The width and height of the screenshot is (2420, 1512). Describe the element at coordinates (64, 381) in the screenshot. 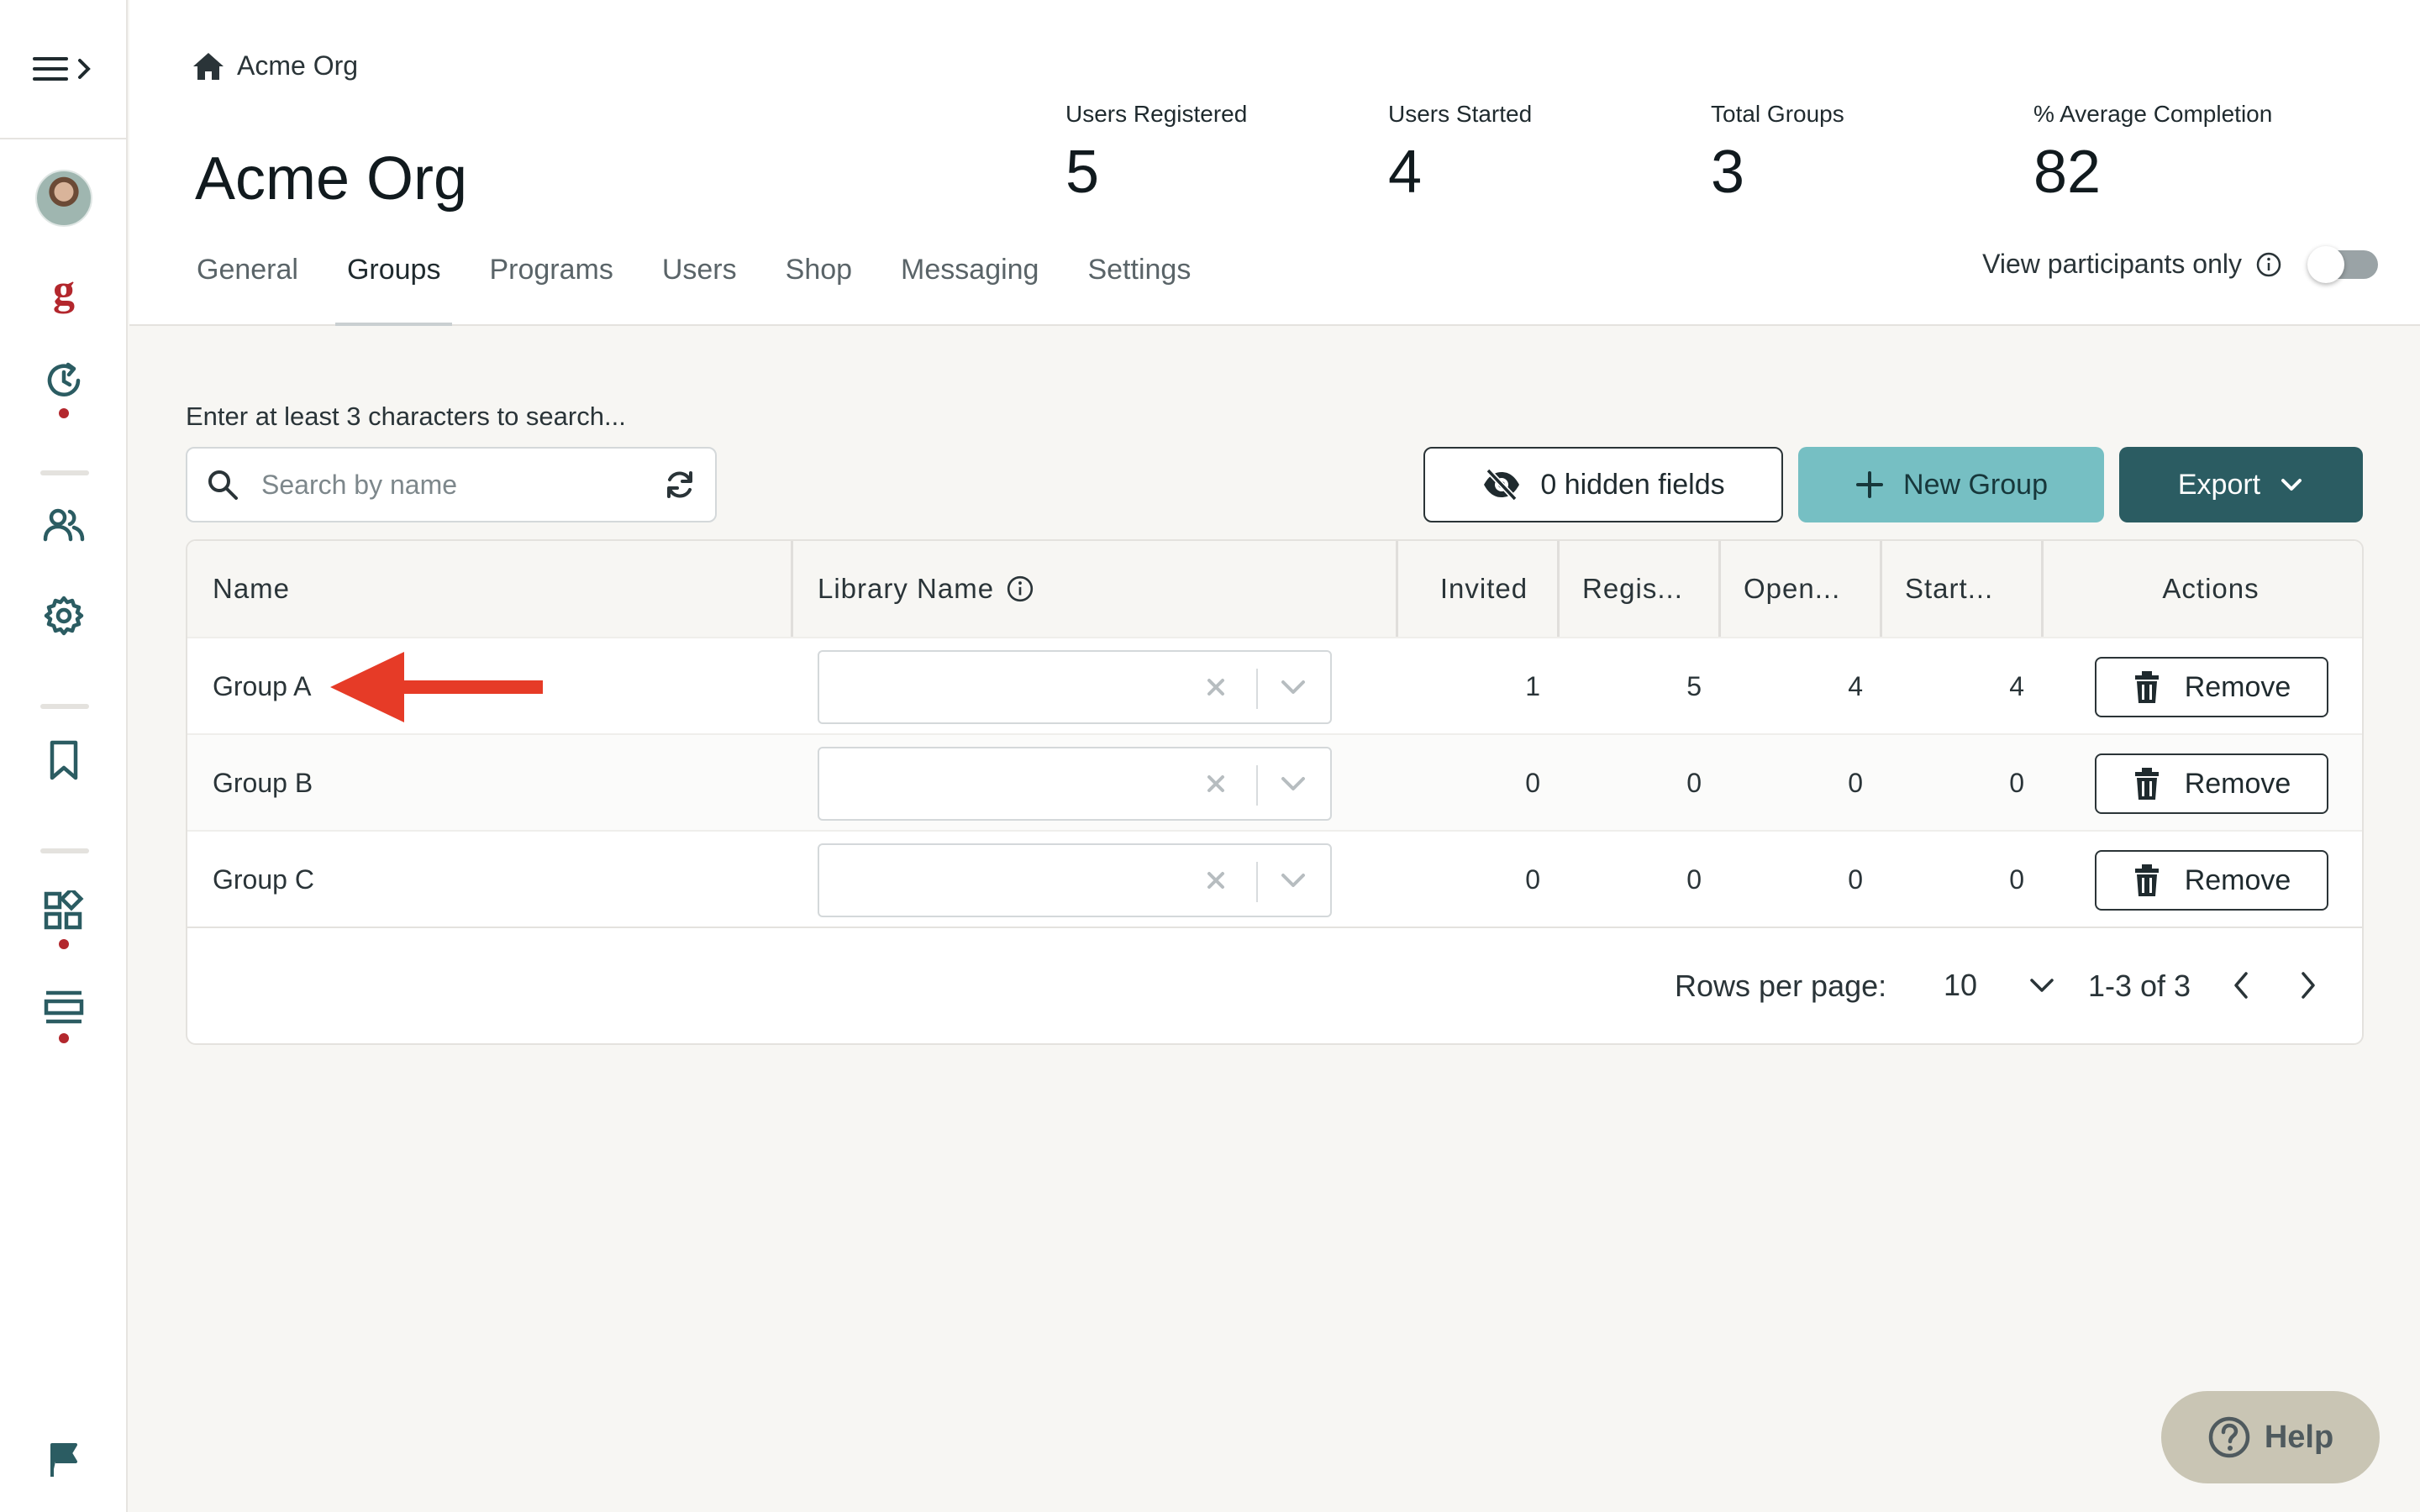

I see `history-clock-icon` at that location.